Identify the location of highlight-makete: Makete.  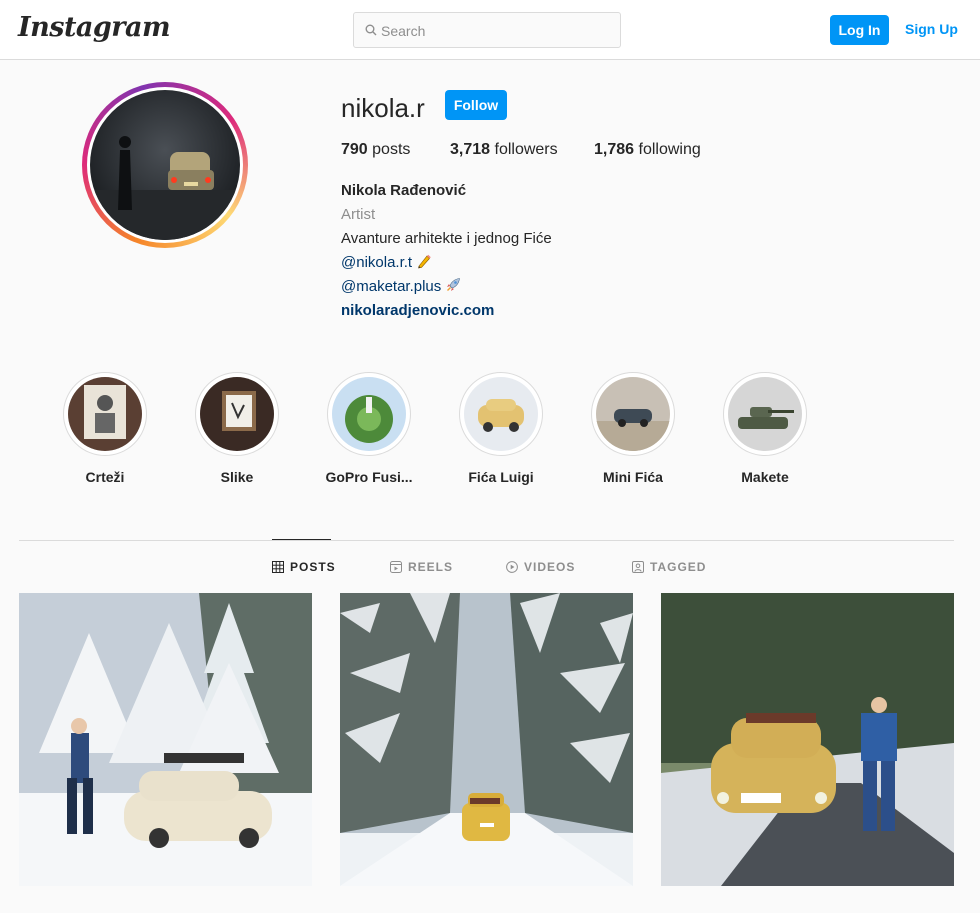
(765, 428).